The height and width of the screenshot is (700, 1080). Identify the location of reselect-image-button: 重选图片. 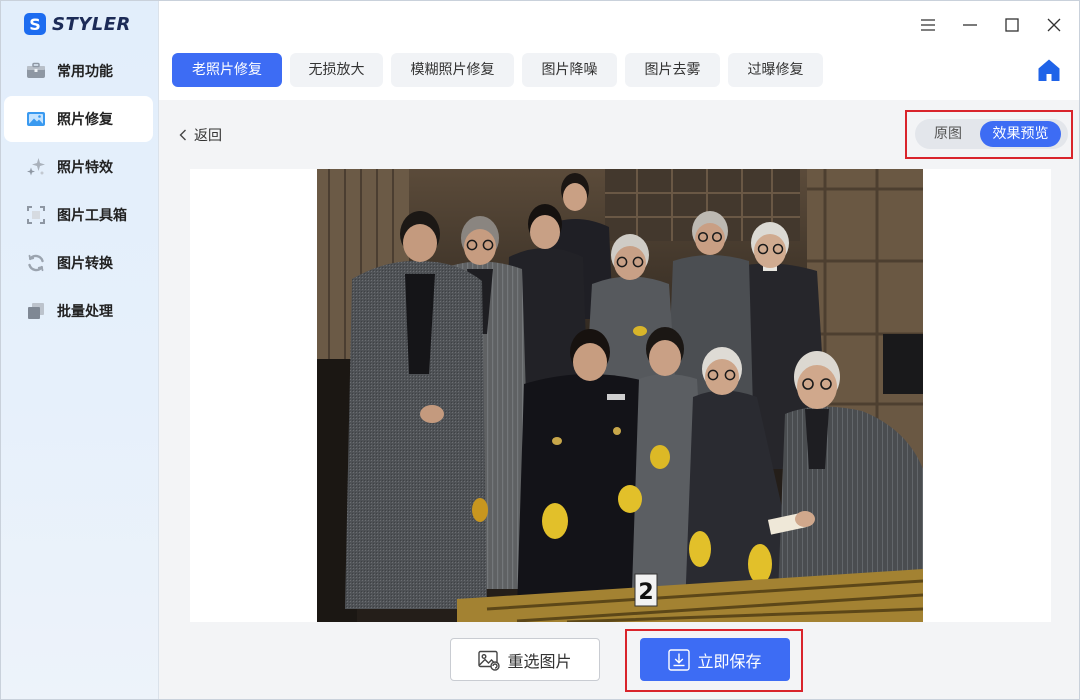
(525, 659).